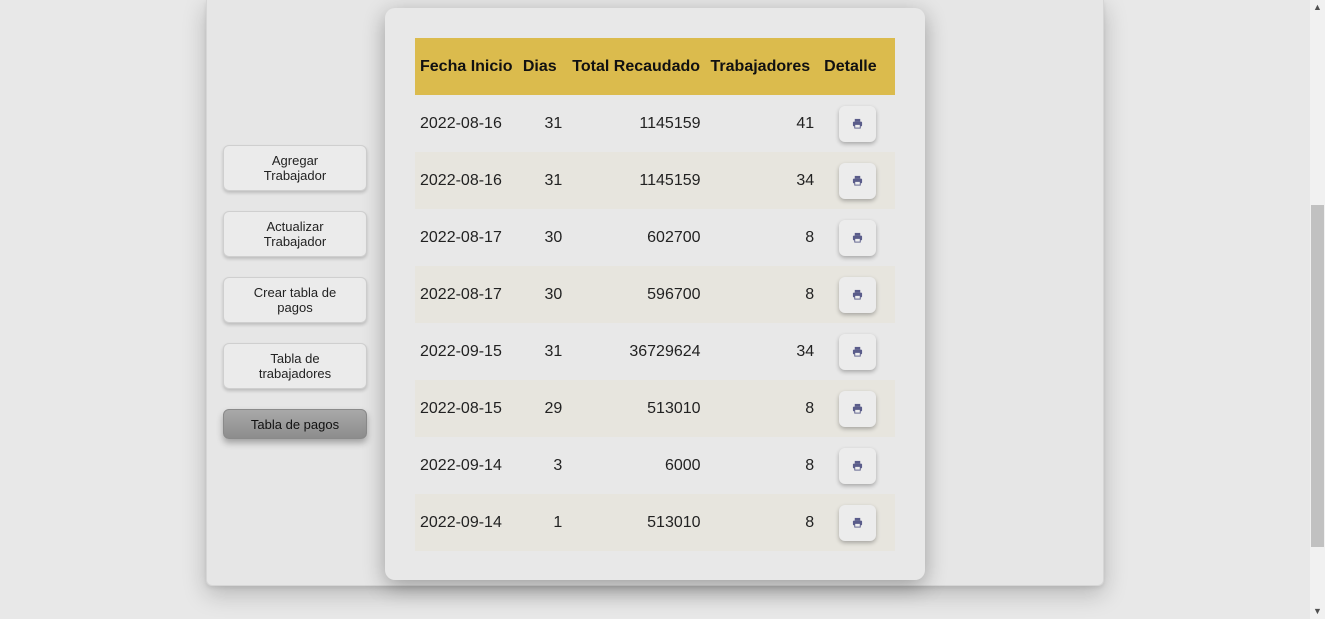 This screenshot has height=619, width=1325. Describe the element at coordinates (558, 522) in the screenshot. I see `cell-dias: 1` at that location.